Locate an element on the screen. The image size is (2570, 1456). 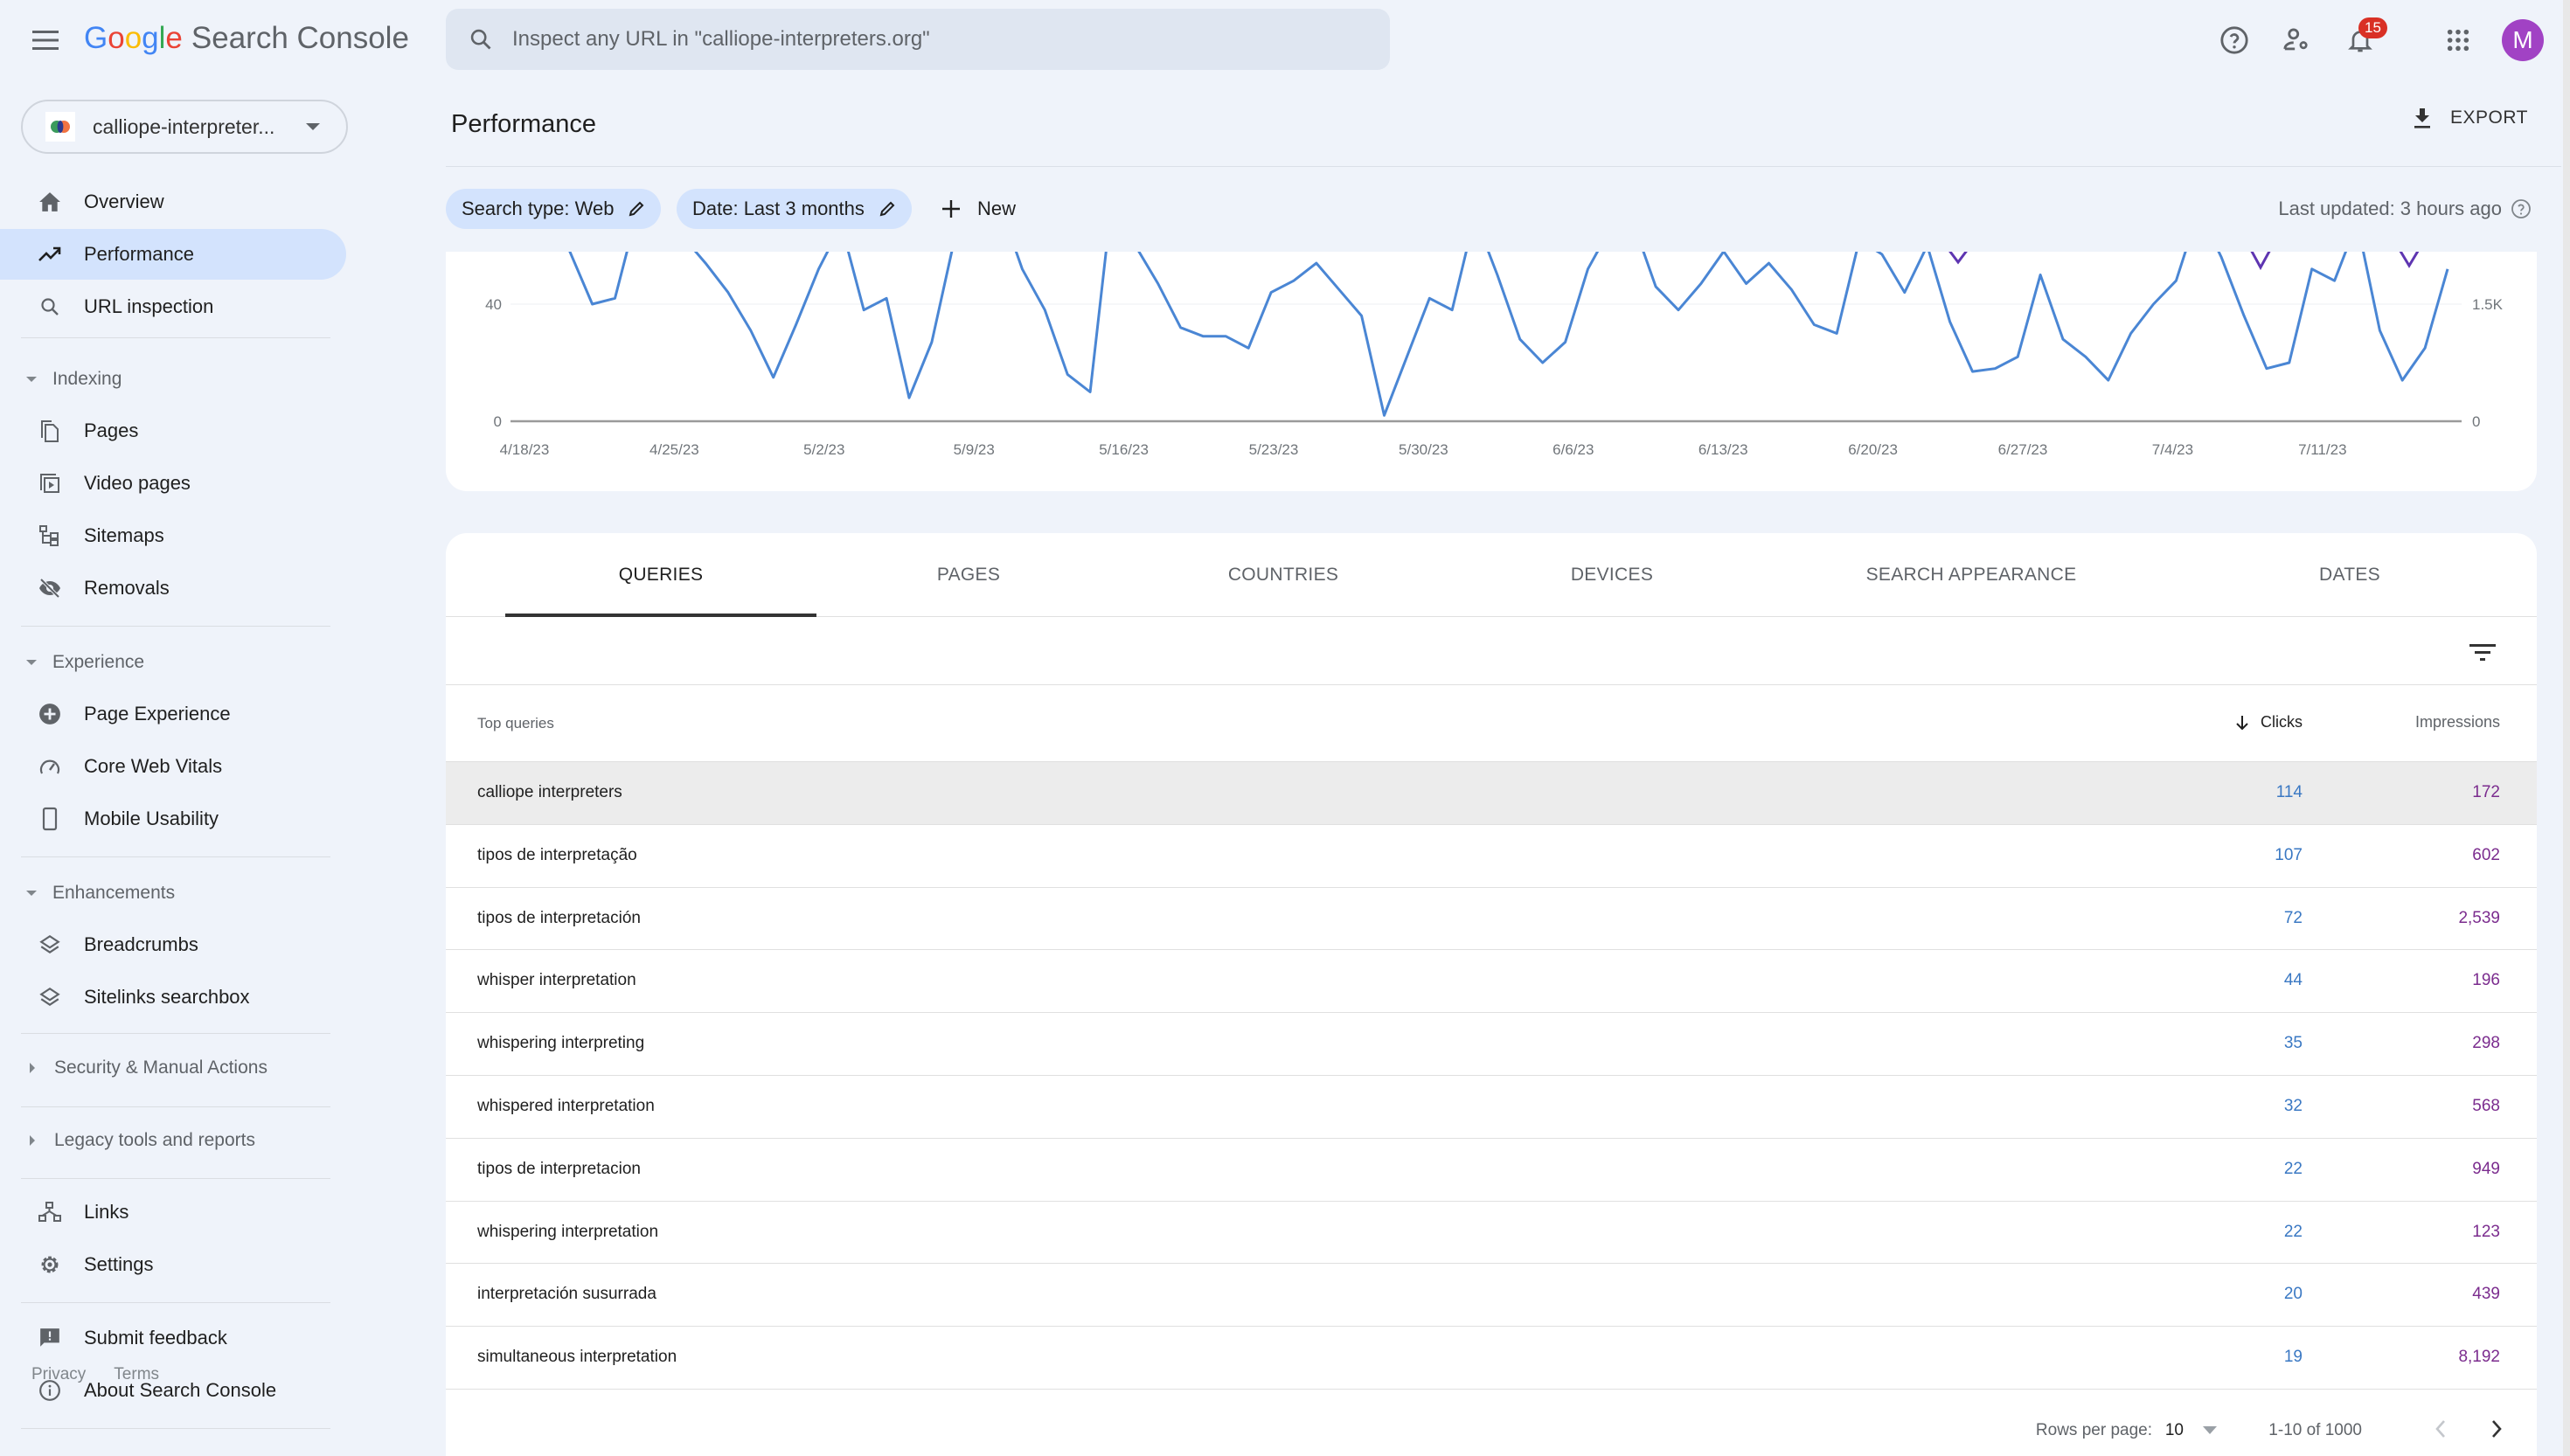
section-legacy-toggle: Legacy tools and reports is located at coordinates (140, 1140).